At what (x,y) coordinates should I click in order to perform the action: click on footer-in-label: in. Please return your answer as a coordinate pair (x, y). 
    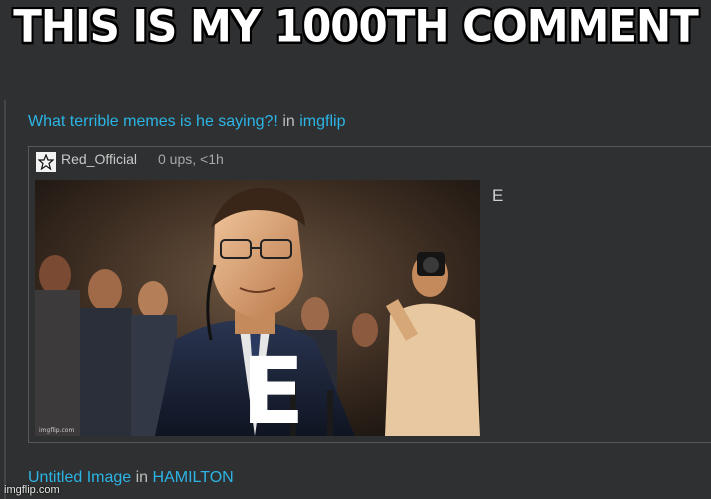
    Looking at the image, I should click on (142, 477).